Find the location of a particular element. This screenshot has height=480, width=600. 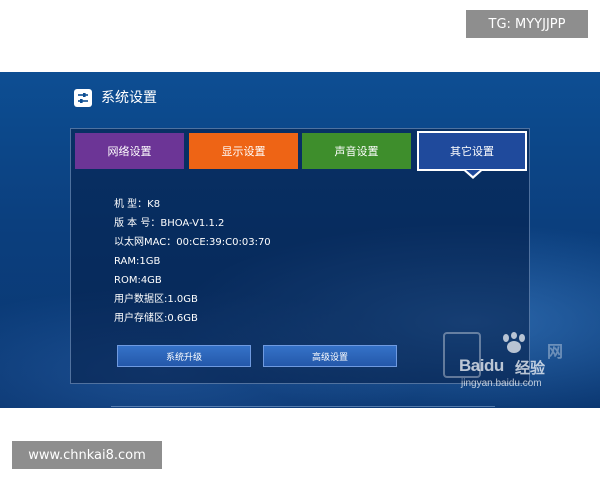

info-model: 机 型：K8 is located at coordinates (137, 204).